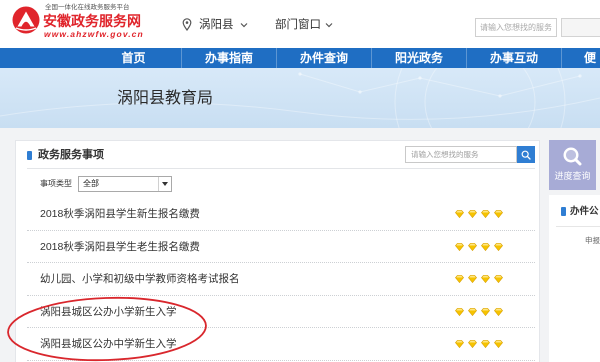 The image size is (600, 362). I want to click on location-pin-icon, so click(187, 24).